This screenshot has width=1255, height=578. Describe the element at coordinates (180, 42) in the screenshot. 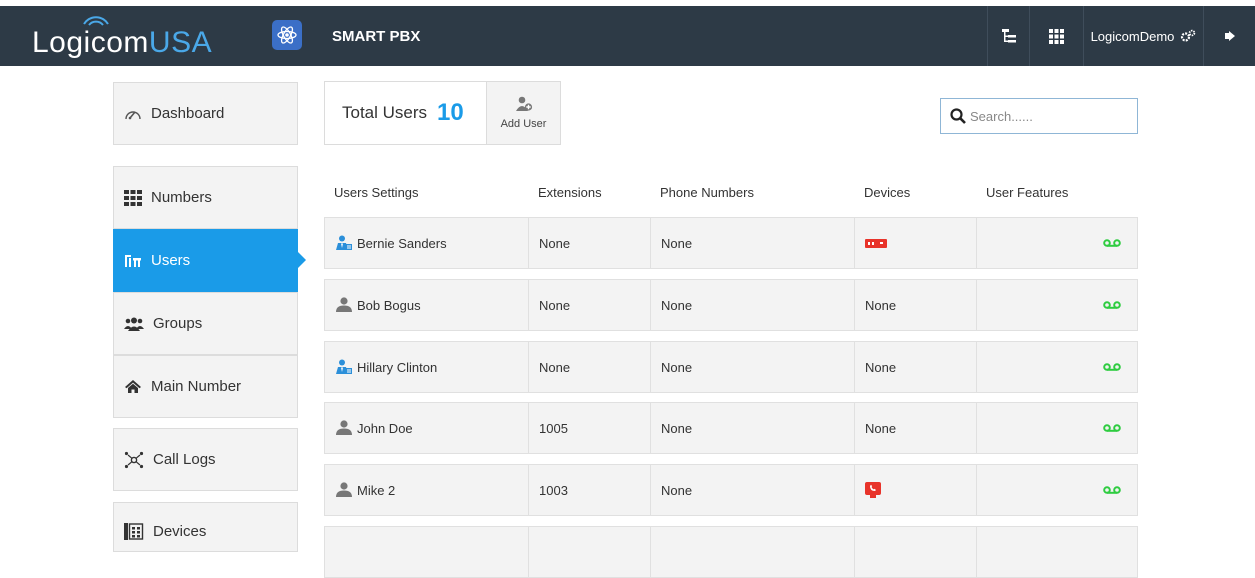

I see `logo-accent-text: USA` at that location.